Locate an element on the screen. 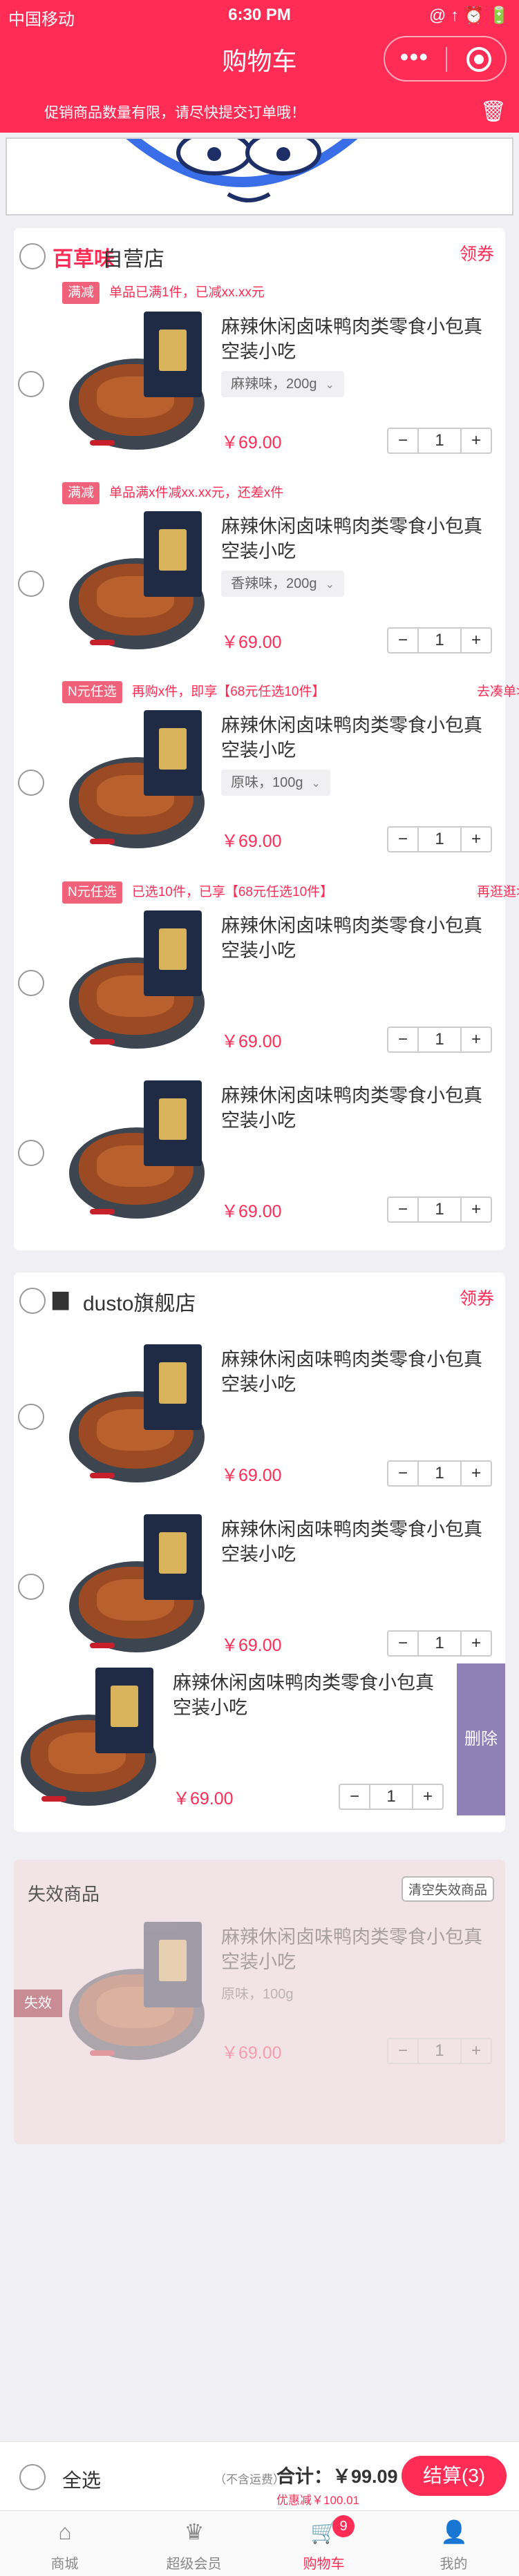  more-icon: ••• is located at coordinates (414, 58).